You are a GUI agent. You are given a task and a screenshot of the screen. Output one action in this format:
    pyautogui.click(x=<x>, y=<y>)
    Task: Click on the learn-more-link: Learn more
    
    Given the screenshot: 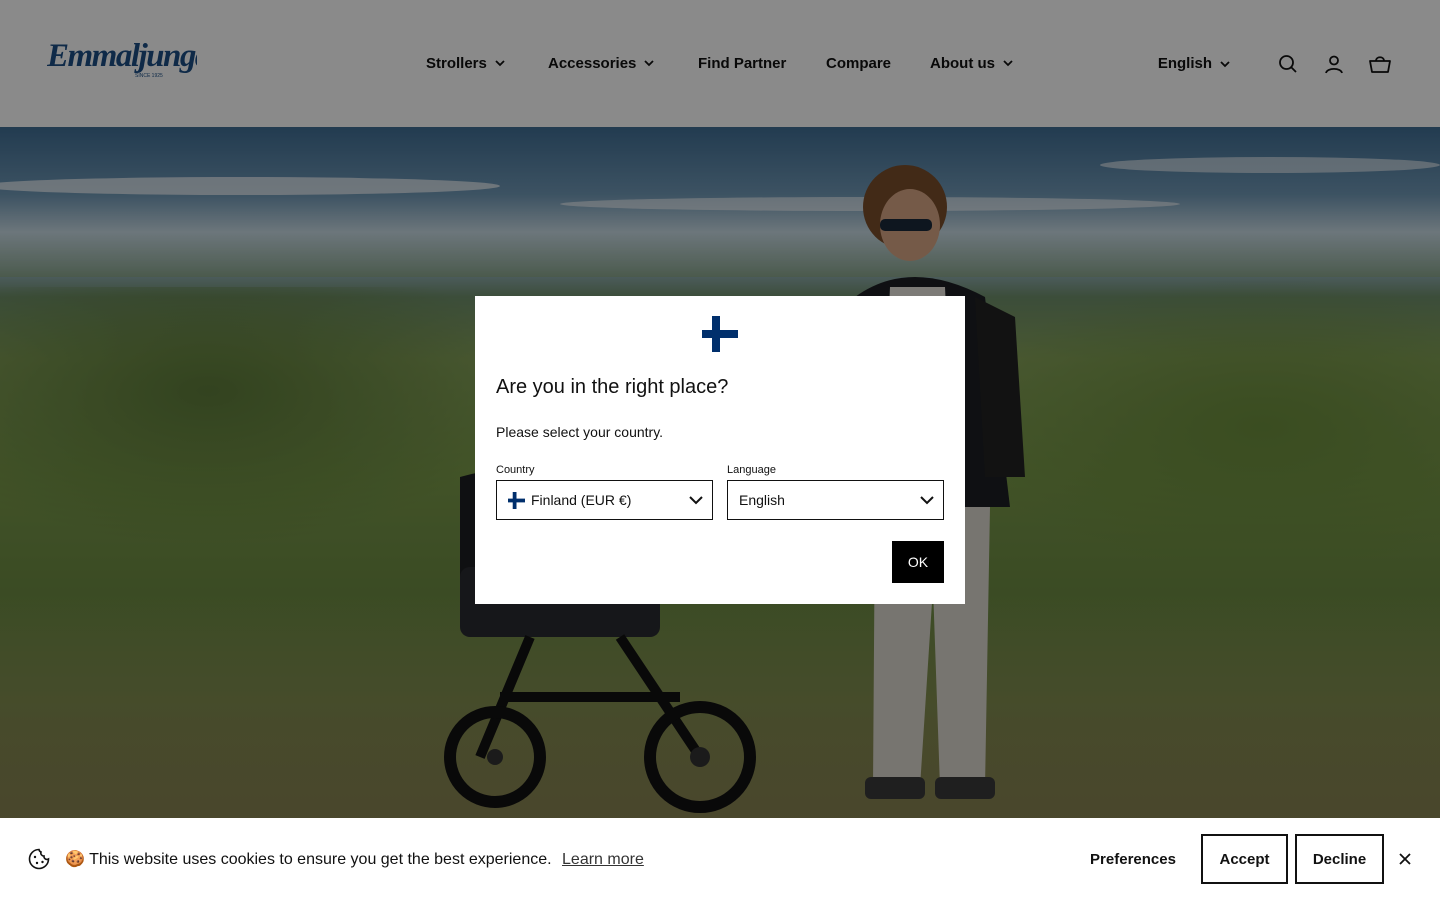 What is the action you would take?
    pyautogui.click(x=603, y=859)
    